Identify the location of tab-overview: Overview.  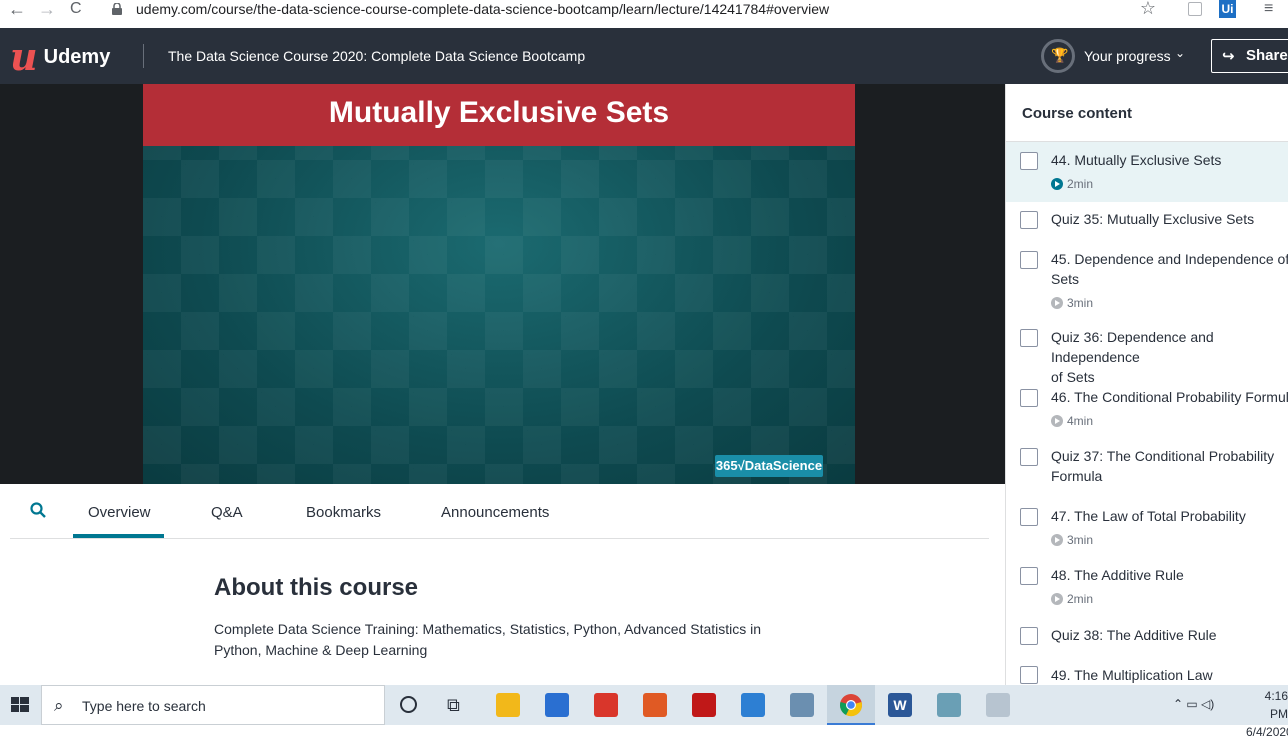
(119, 512).